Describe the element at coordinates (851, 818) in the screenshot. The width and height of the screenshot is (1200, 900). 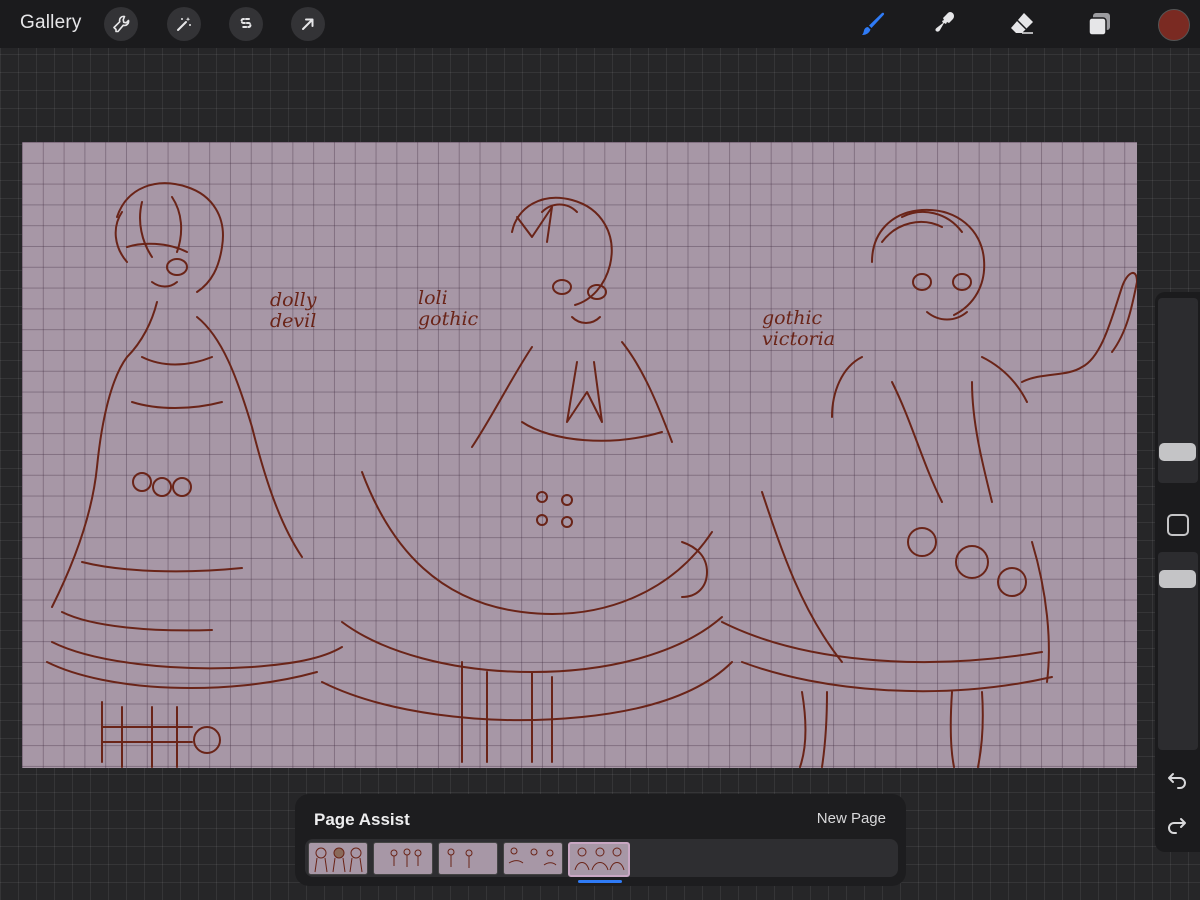
I see `new-page-button: New Page` at that location.